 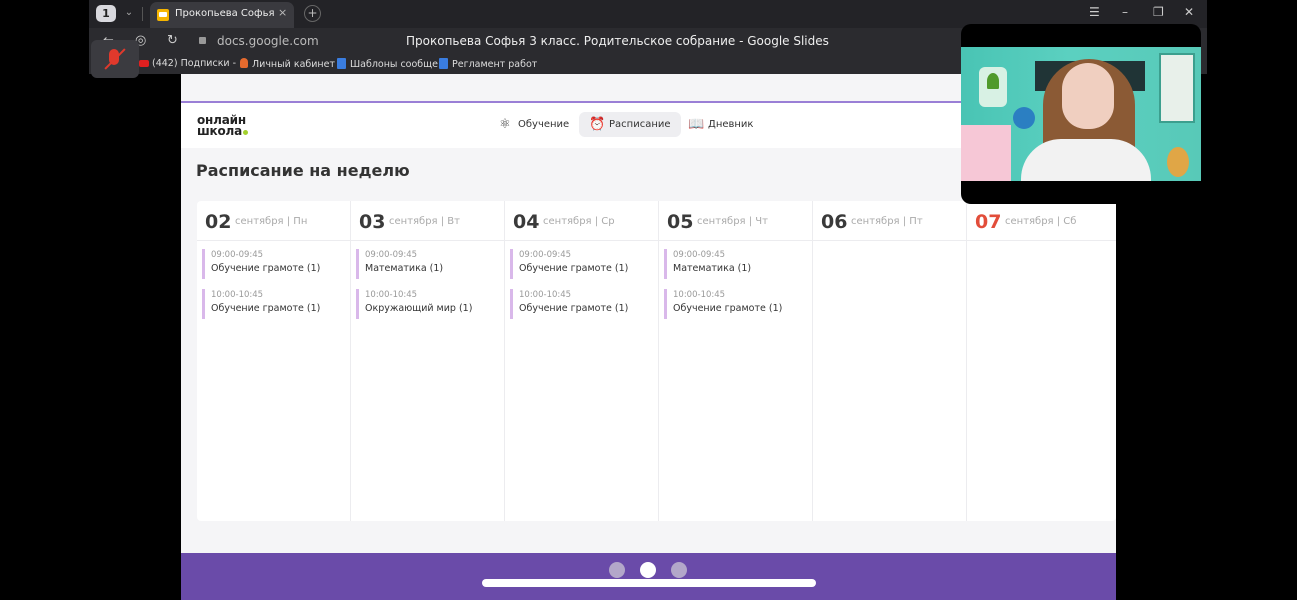 I want to click on books, so click(x=986, y=153).